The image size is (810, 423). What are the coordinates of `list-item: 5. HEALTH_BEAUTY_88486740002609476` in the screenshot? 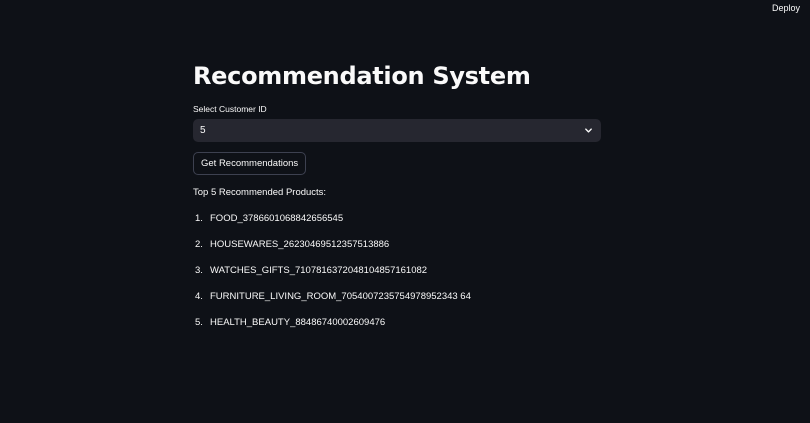 It's located at (397, 330).